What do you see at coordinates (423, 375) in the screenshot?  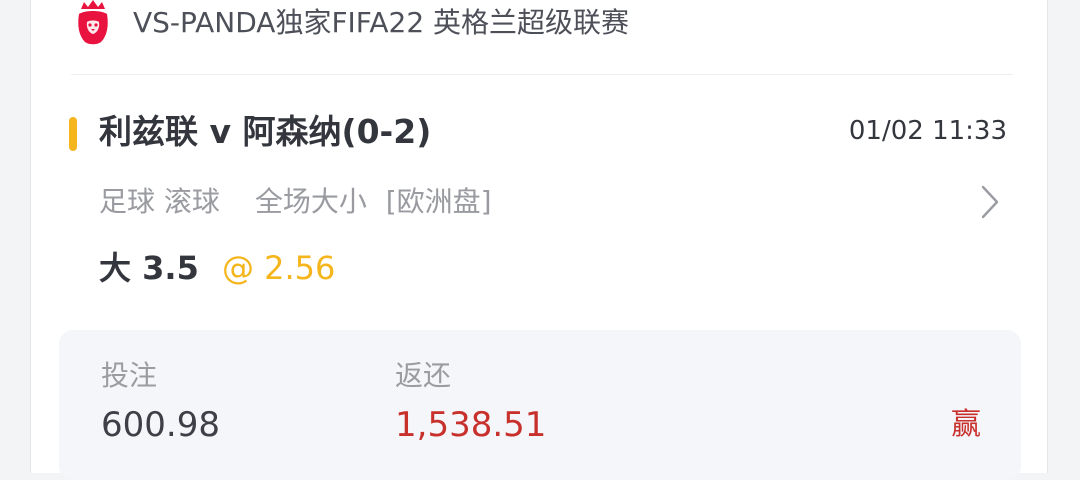 I see `return-label: 返还` at bounding box center [423, 375].